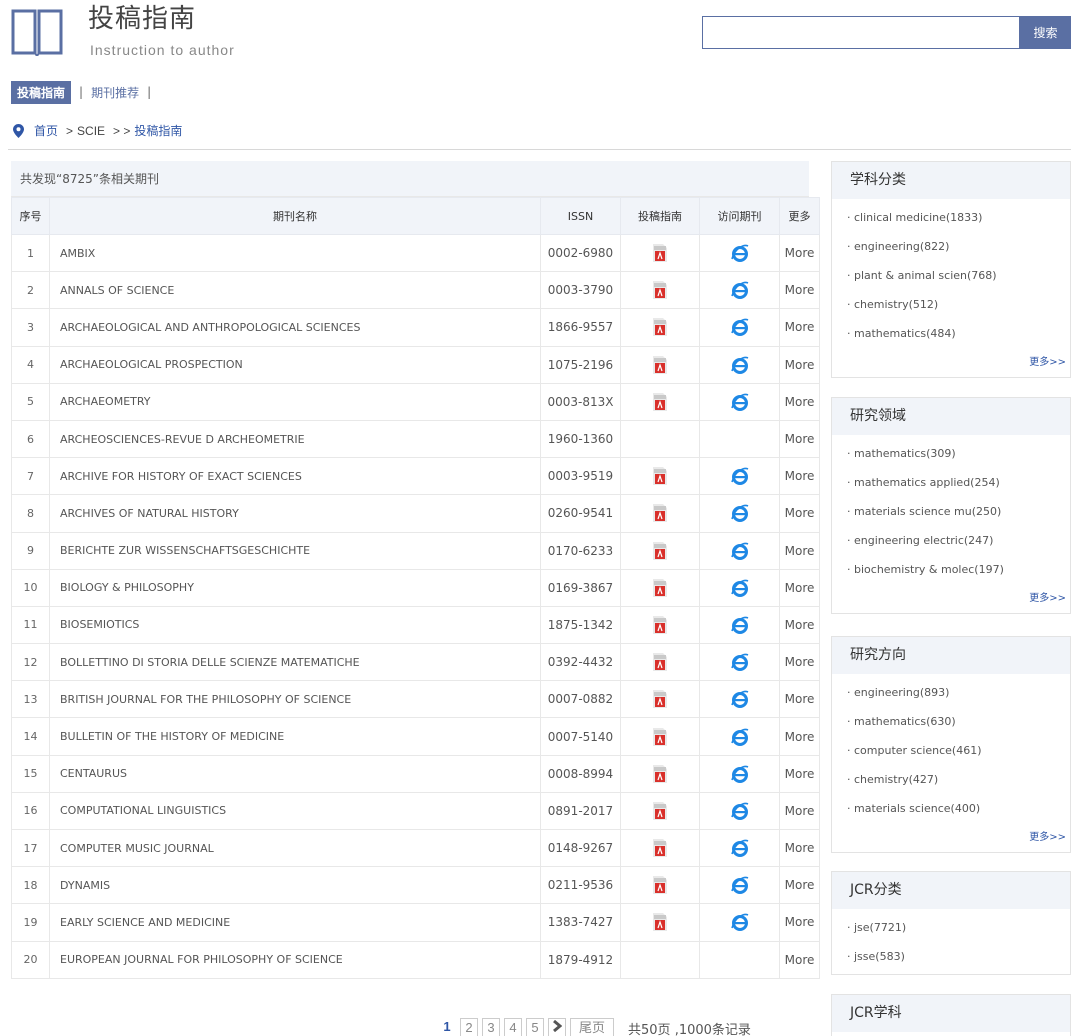 This screenshot has height=1036, width=1071. I want to click on sidebar-item: engineering electric(247), so click(958, 545).